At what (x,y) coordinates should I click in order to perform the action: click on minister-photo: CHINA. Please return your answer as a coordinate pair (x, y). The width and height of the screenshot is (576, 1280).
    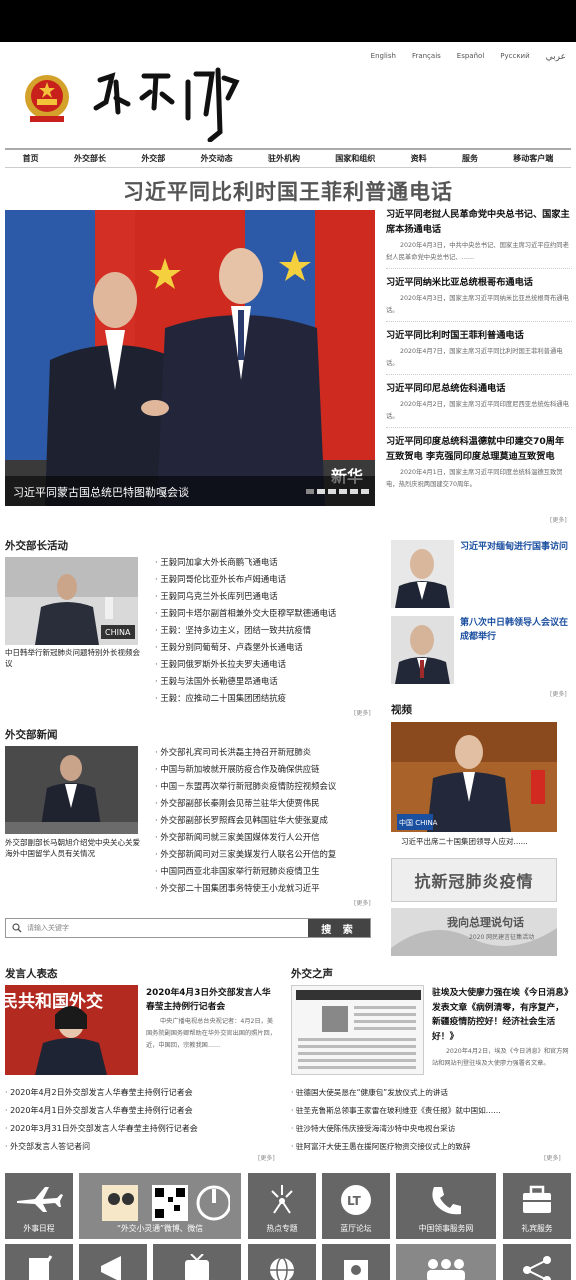
    Looking at the image, I should click on (71, 601).